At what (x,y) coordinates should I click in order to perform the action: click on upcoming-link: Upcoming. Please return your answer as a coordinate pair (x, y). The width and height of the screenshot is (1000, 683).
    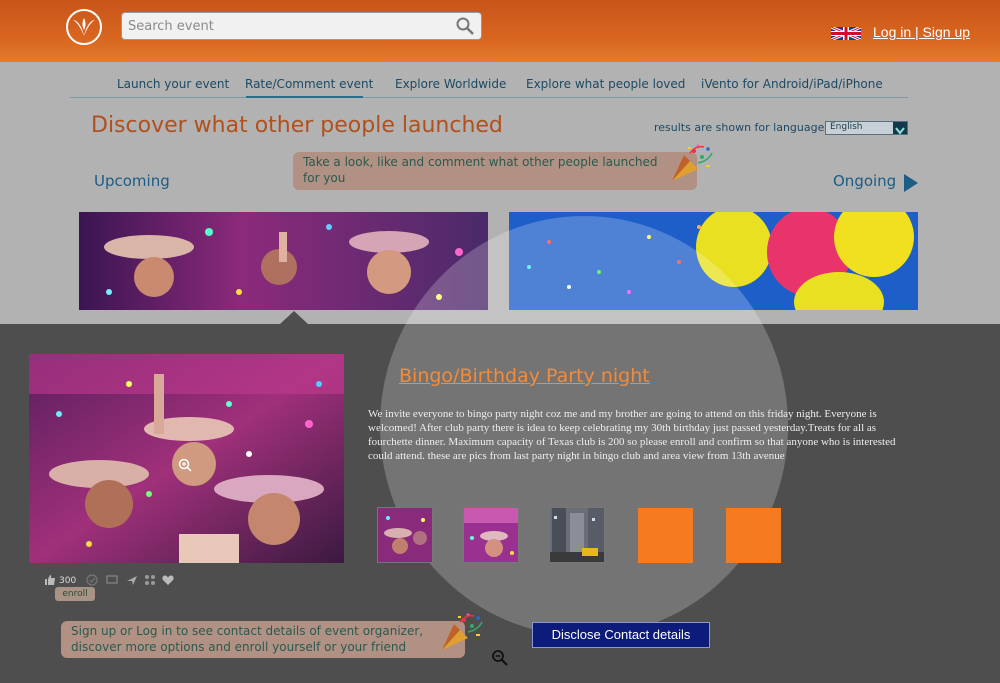
    Looking at the image, I should click on (132, 181).